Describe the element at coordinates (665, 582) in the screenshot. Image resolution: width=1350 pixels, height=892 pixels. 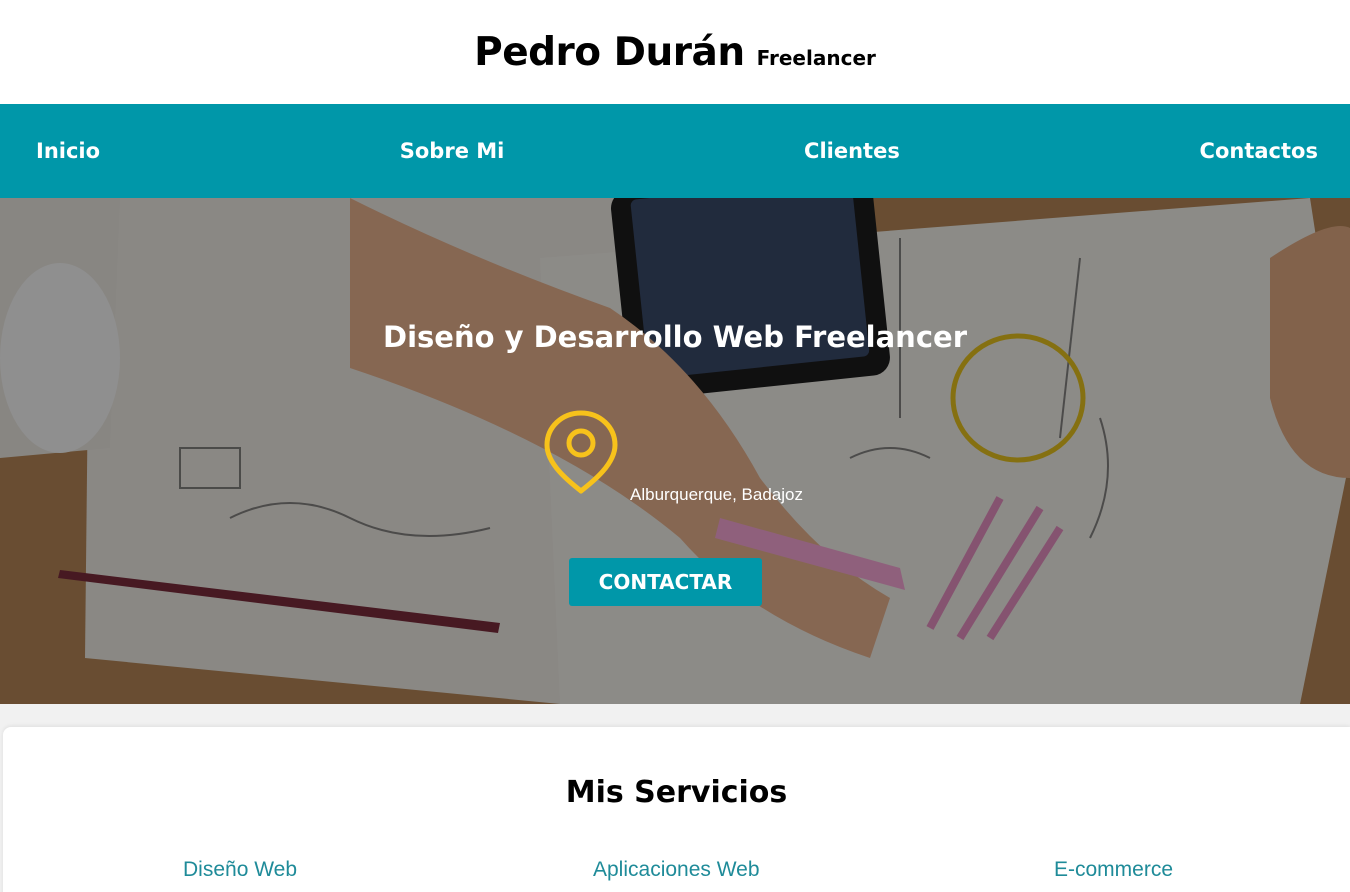
I see `contact-button: CONTACTAR` at that location.